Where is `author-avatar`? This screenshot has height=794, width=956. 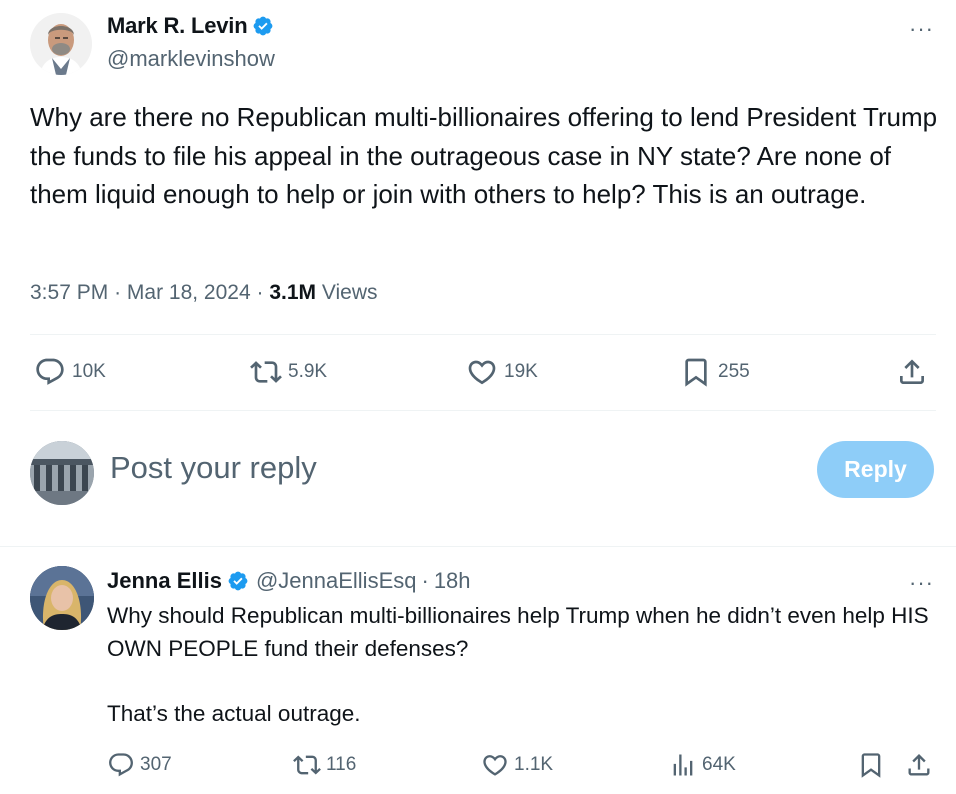 author-avatar is located at coordinates (61, 44).